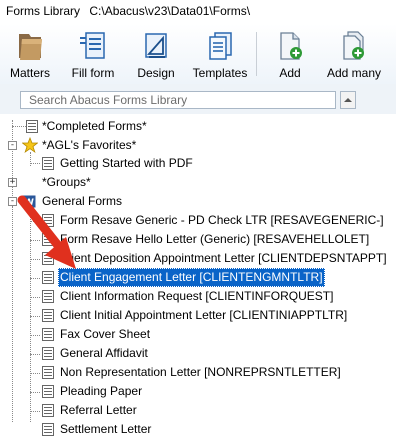 The width and height of the screenshot is (396, 439). I want to click on form-list-item: General Affidavit, so click(96, 353).